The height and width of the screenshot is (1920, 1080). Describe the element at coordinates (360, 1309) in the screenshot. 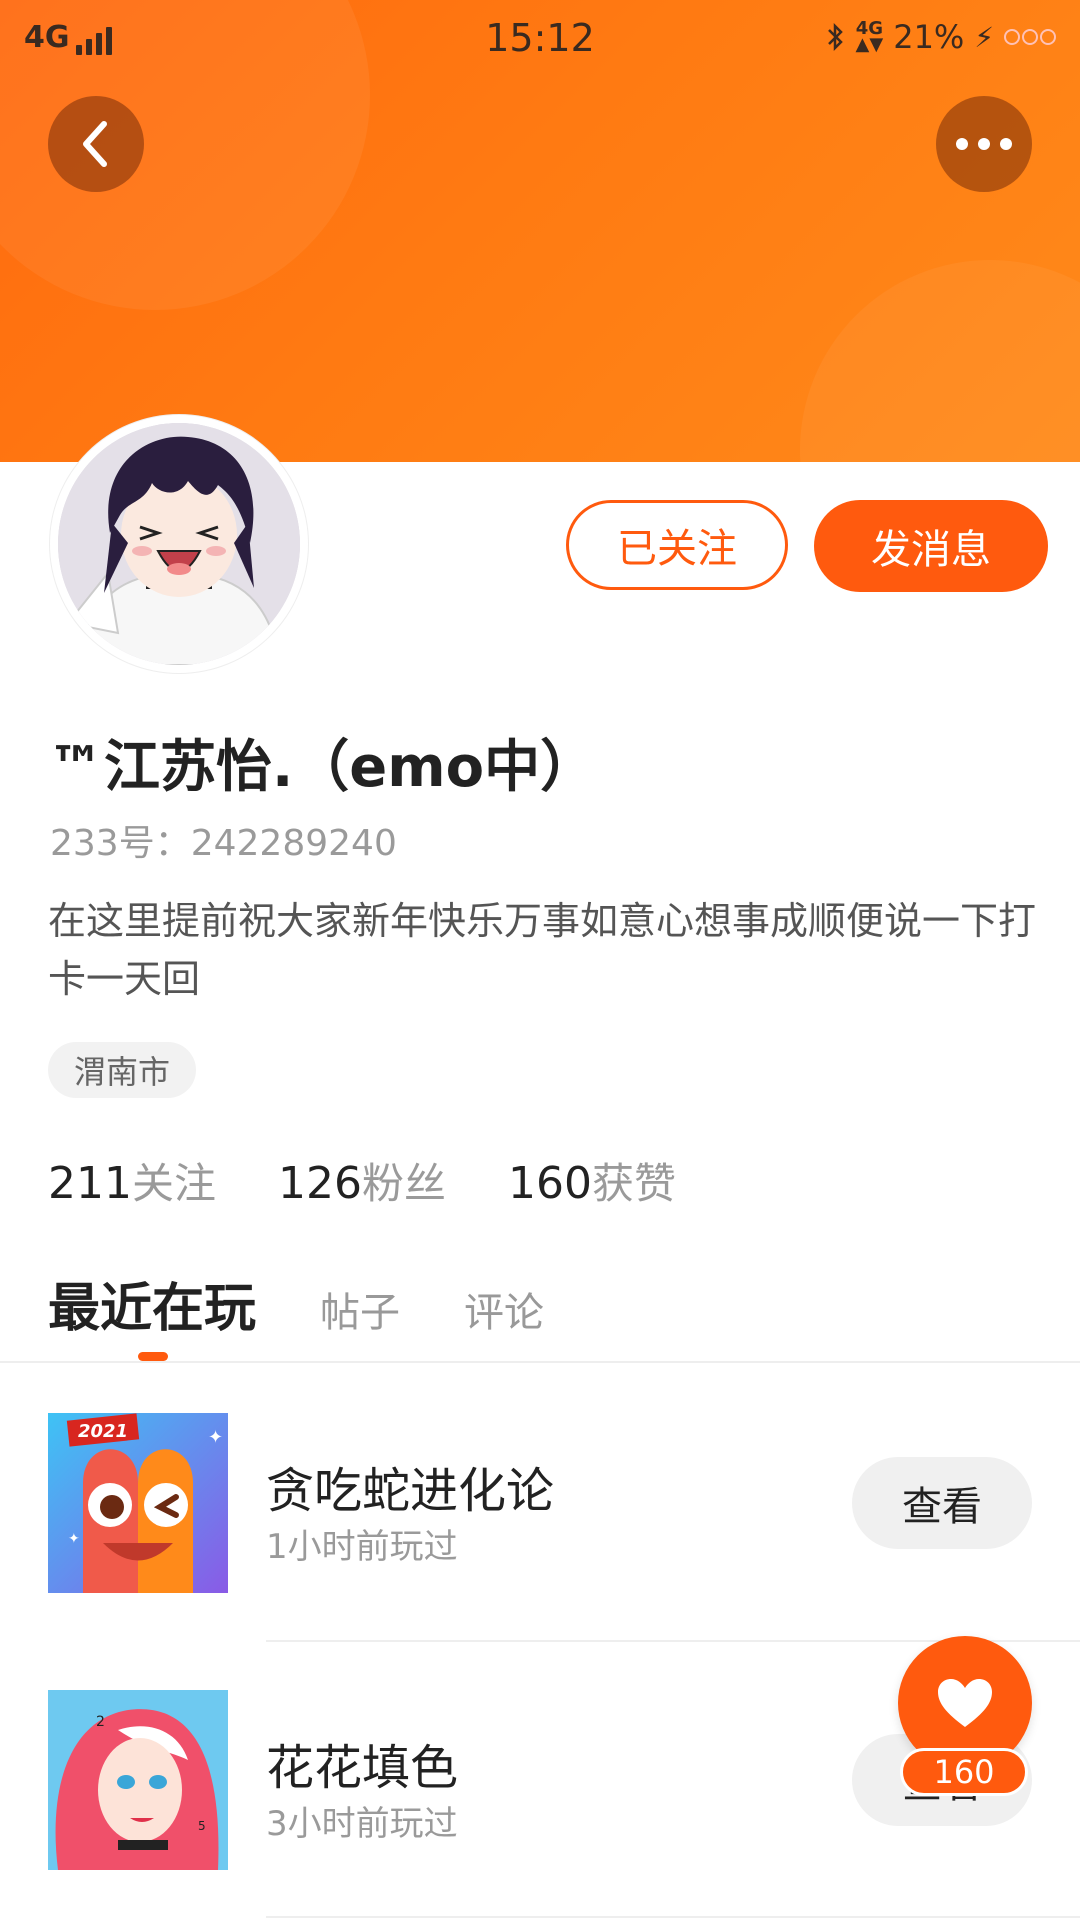

I see `tab-posts: 帖子` at that location.